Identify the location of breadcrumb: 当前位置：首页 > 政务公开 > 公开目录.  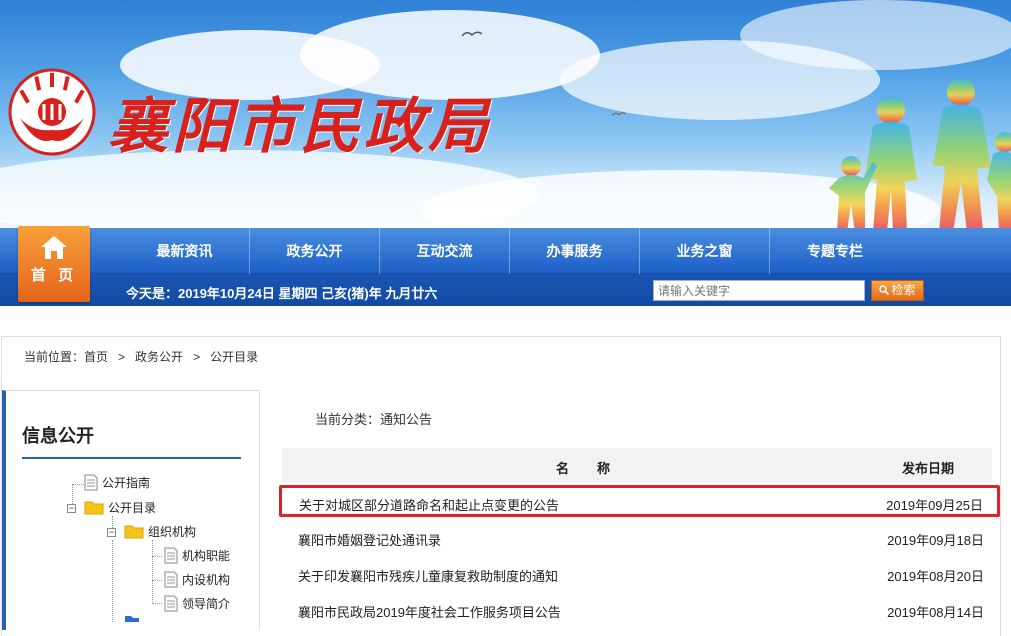
(144, 356).